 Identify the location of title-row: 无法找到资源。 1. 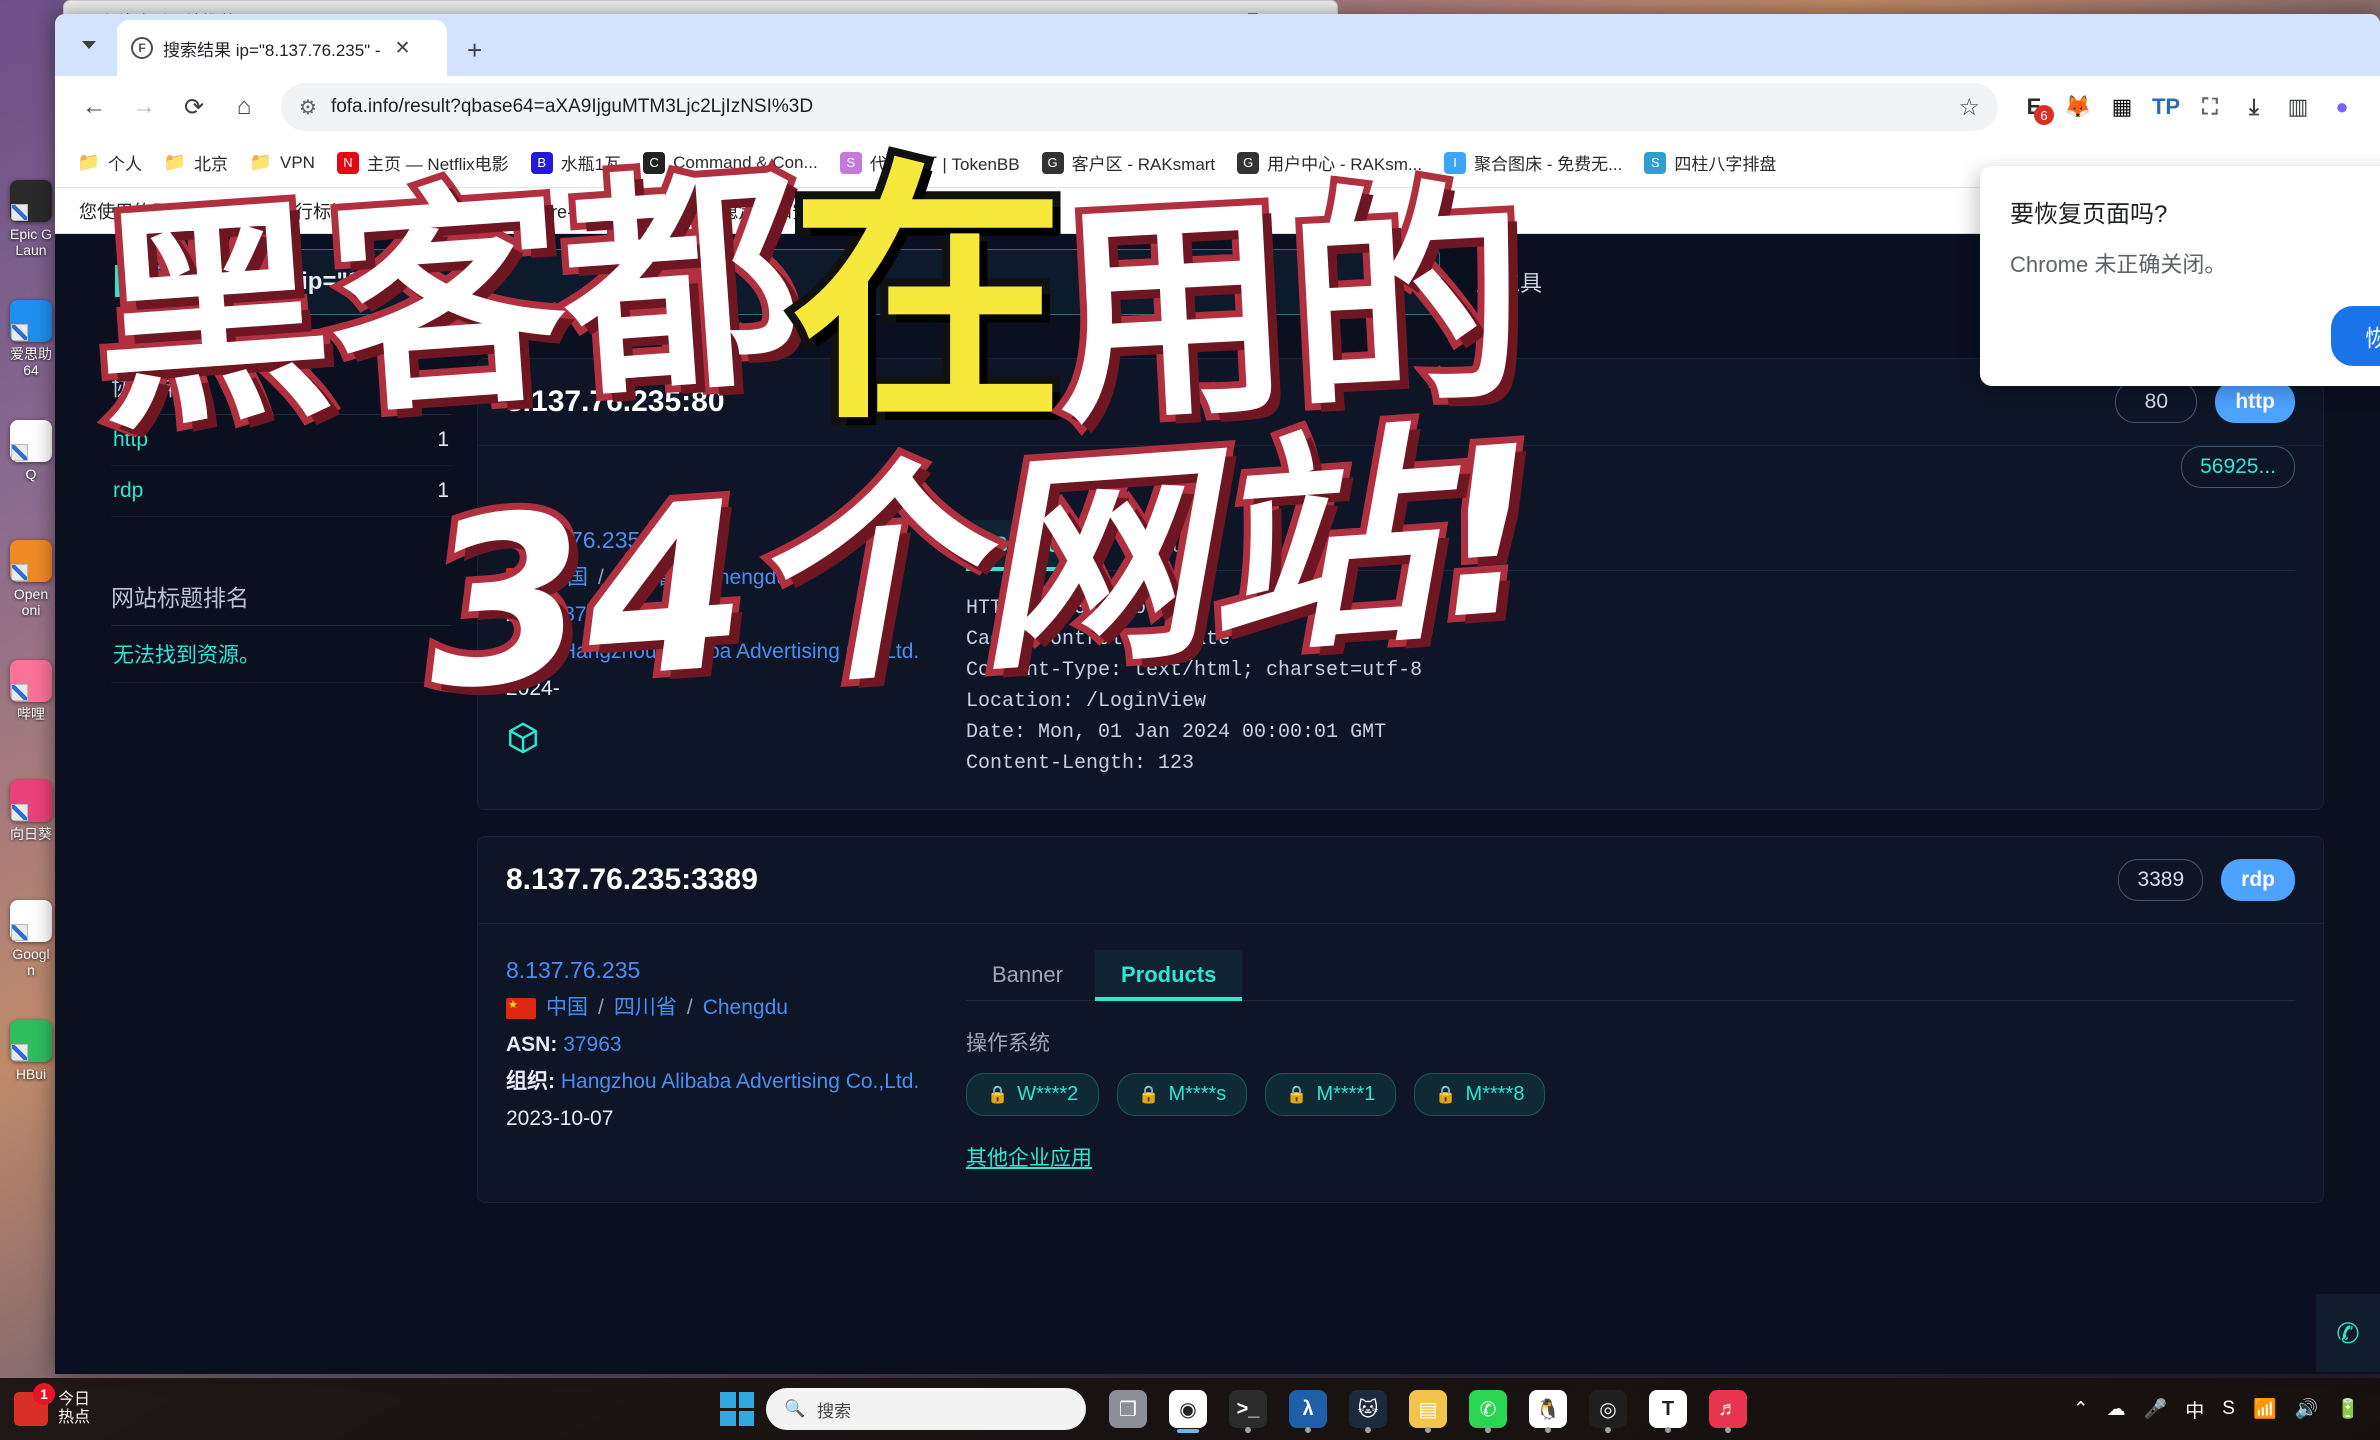
(281, 654).